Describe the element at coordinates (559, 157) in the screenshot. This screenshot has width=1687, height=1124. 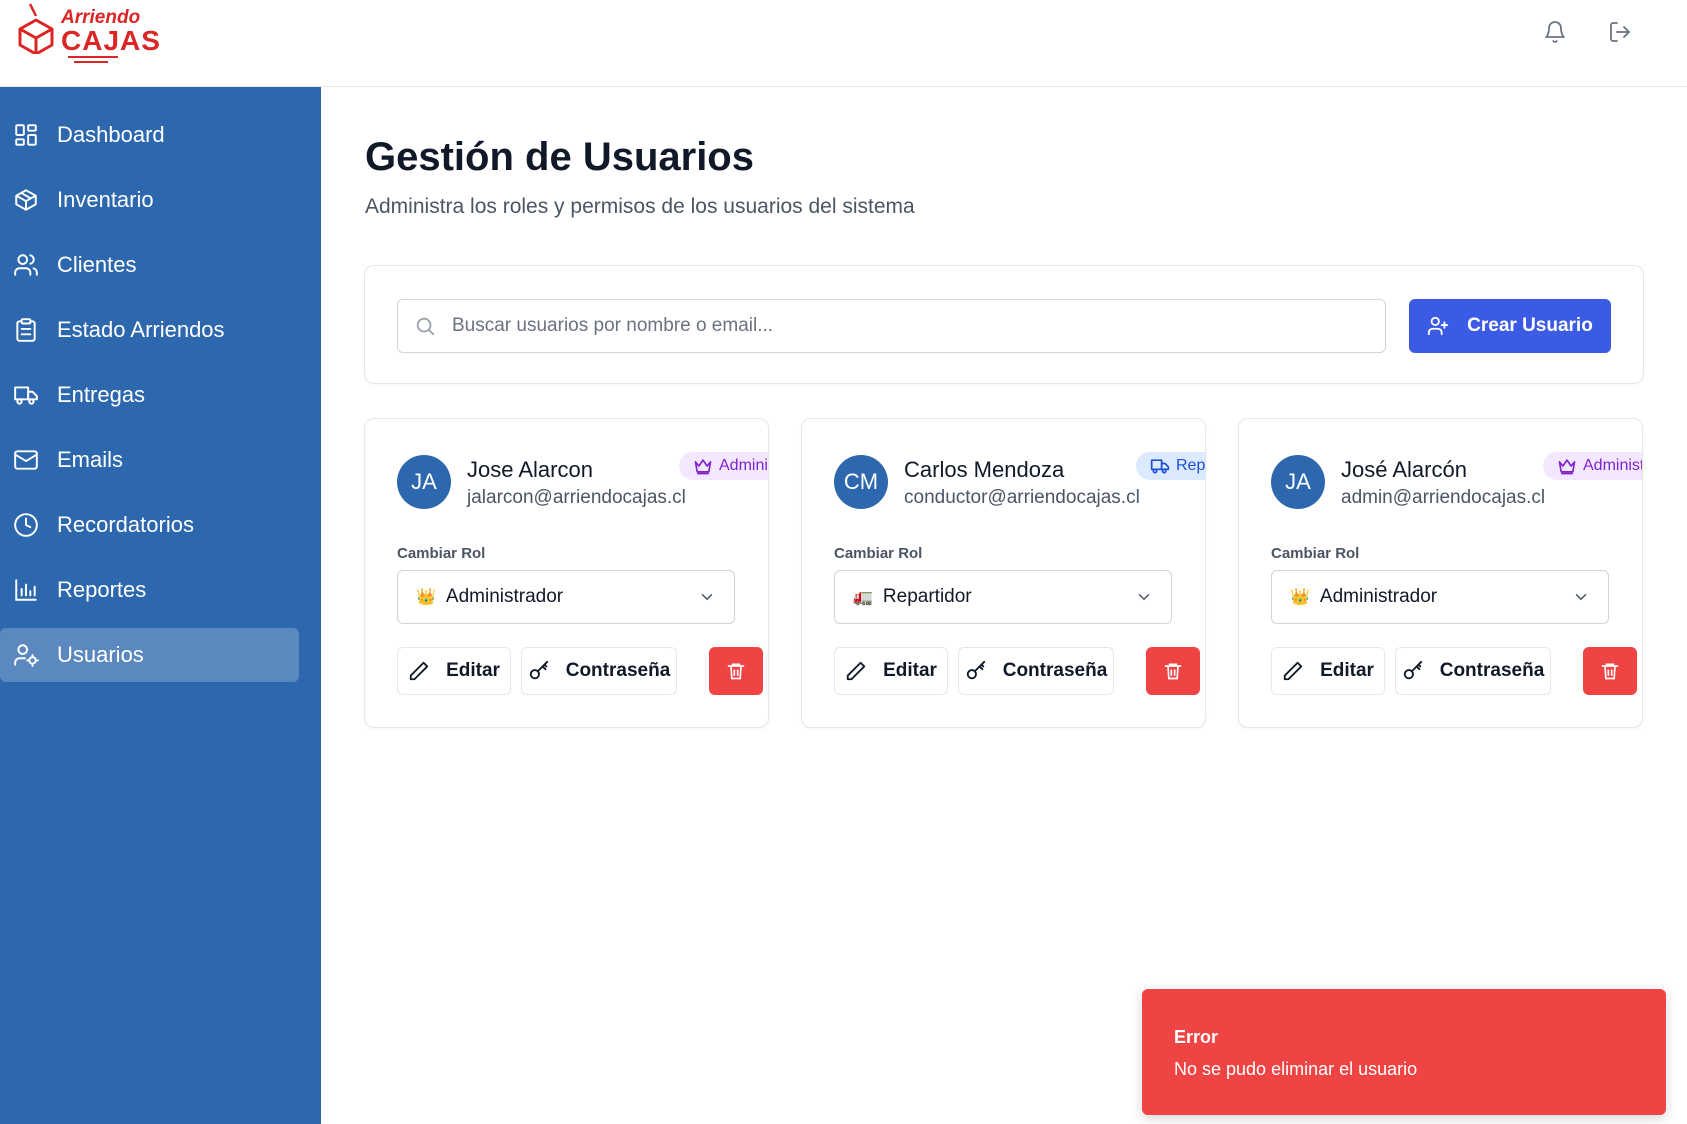
I see `page-title: Gestión de Usuarios` at that location.